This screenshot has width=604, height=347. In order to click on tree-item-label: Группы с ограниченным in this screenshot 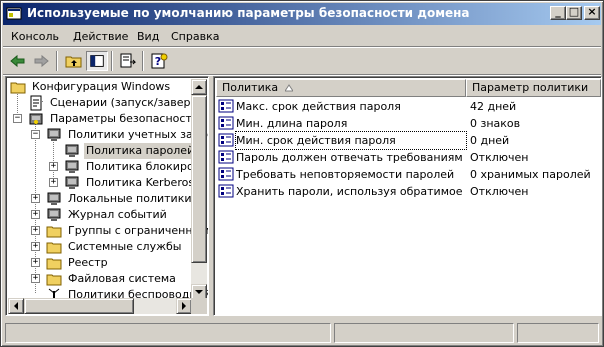, I will do `click(138, 230)`.